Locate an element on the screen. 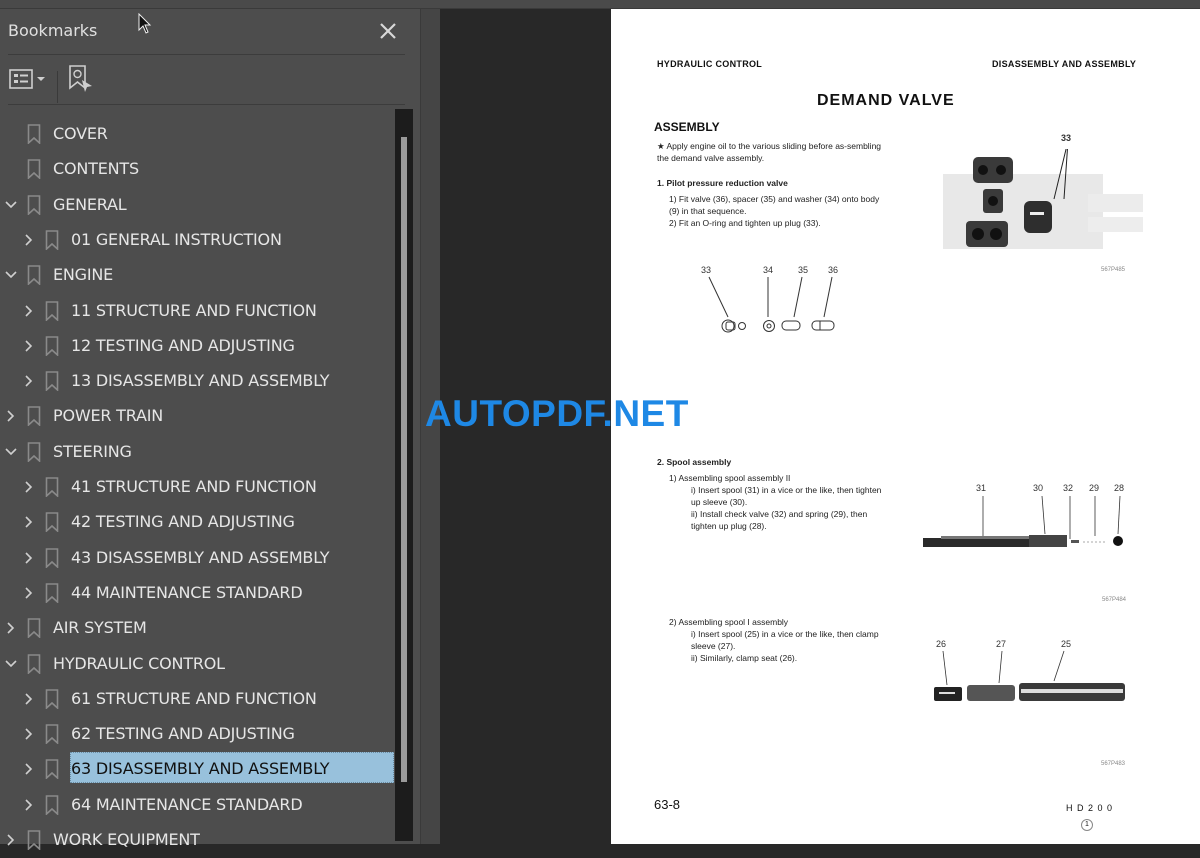 This screenshot has width=1200, height=858. bookmark-item: 61 STRUCTURE AND FUNCTION is located at coordinates (197, 699).